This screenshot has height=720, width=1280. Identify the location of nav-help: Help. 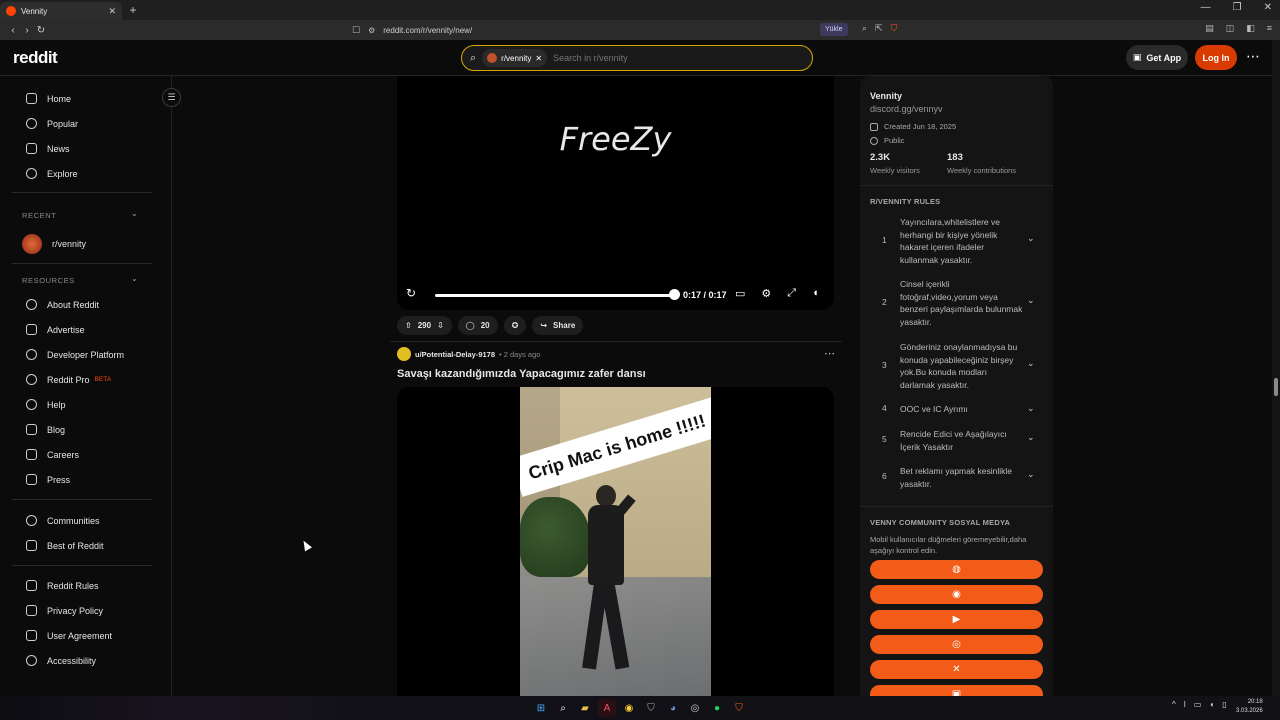
(46, 404).